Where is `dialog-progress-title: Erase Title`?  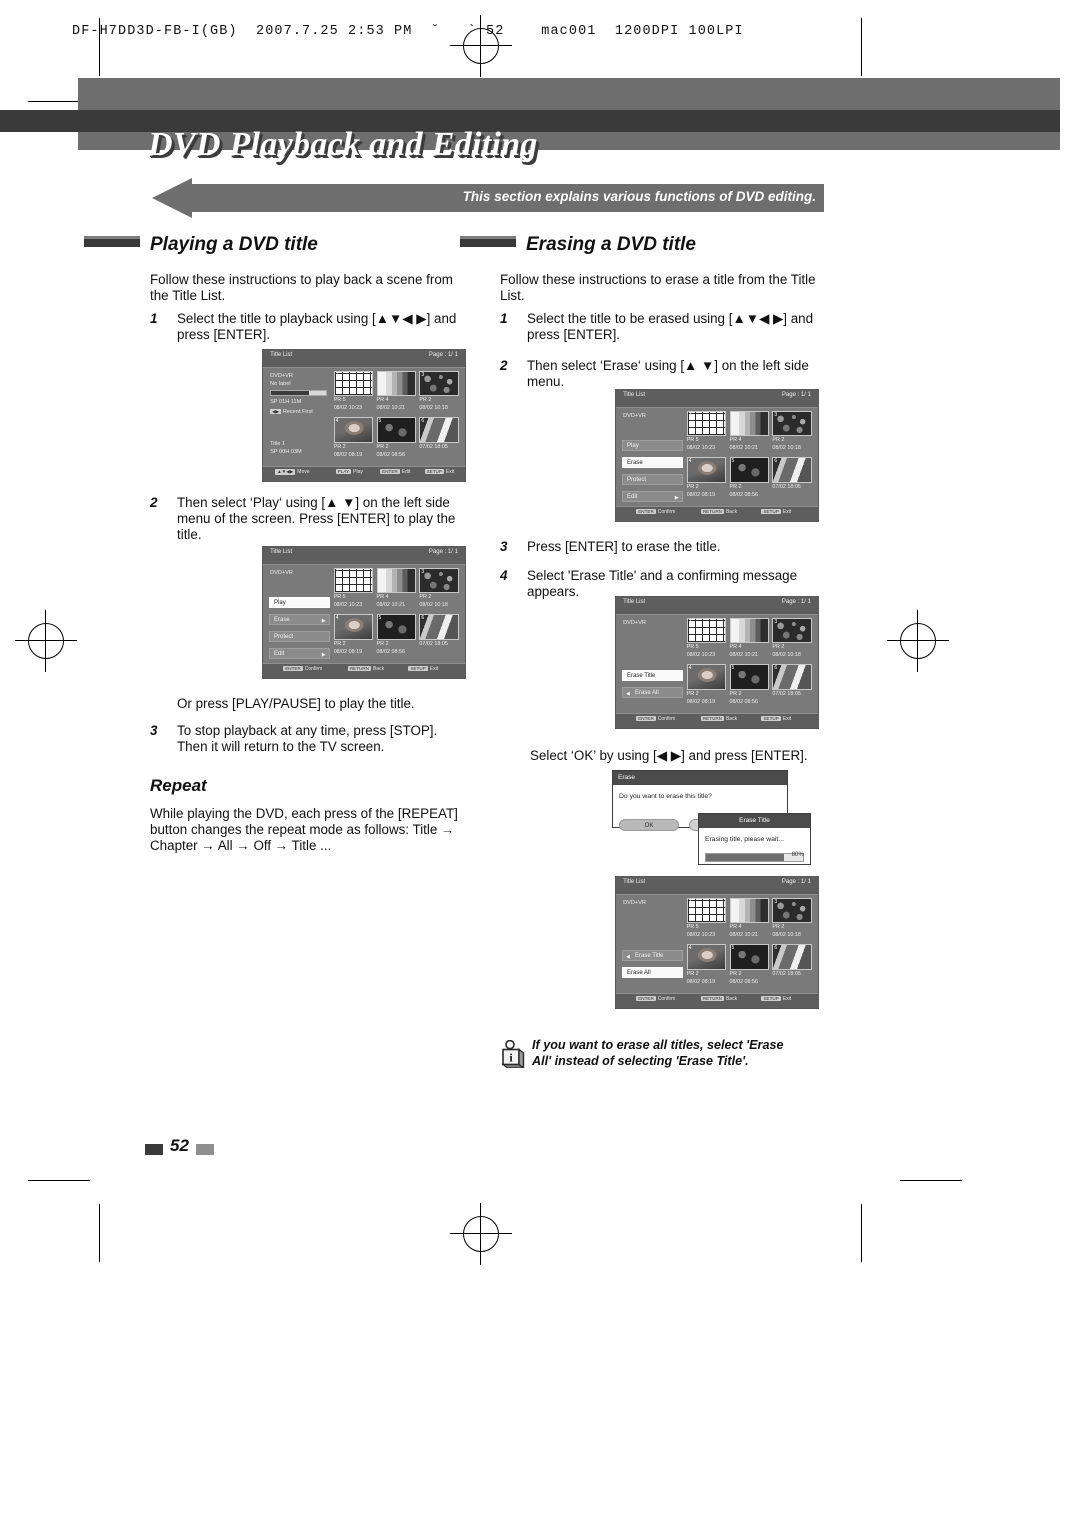 dialog-progress-title: Erase Title is located at coordinates (754, 821).